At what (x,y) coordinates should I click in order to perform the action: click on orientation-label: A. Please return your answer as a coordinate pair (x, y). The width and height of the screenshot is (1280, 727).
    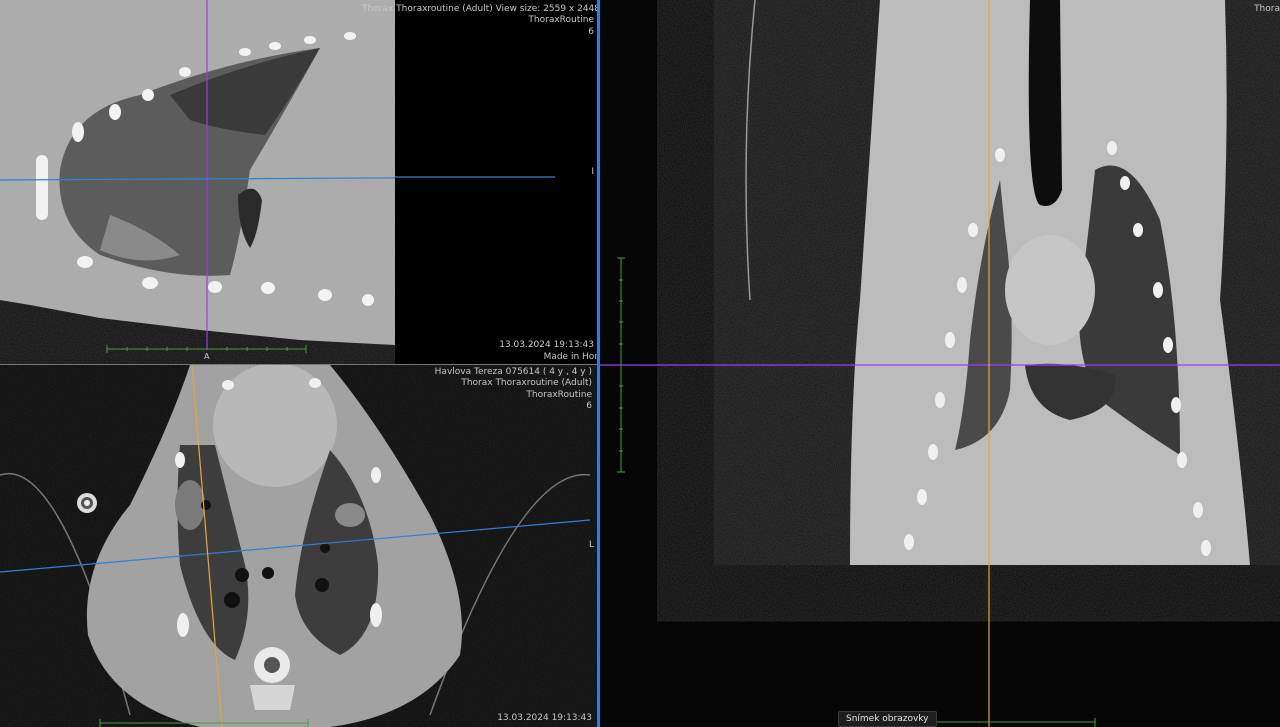
    Looking at the image, I should click on (207, 356).